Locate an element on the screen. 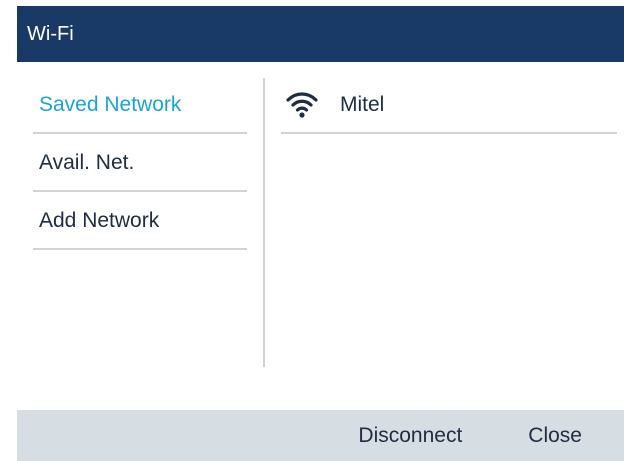  close-button: Close is located at coordinates (555, 436).